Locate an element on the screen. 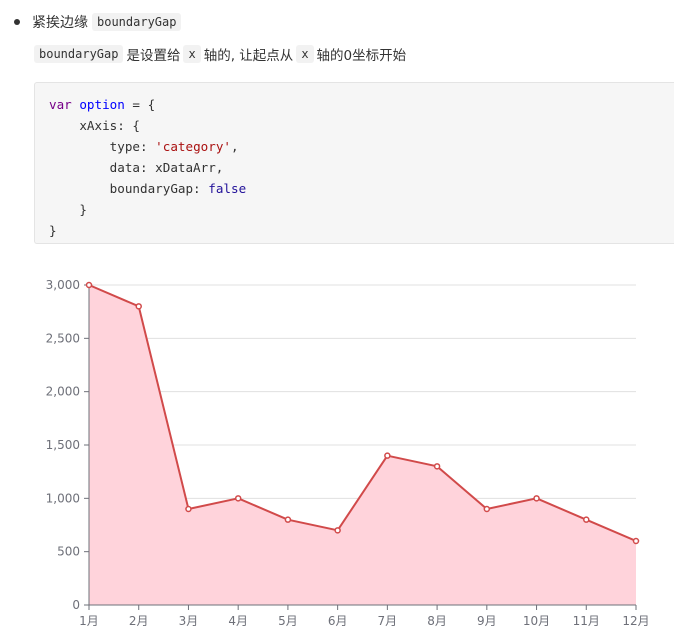 This screenshot has height=639, width=674. y-tick-label: 1,500 is located at coordinates (63, 445).